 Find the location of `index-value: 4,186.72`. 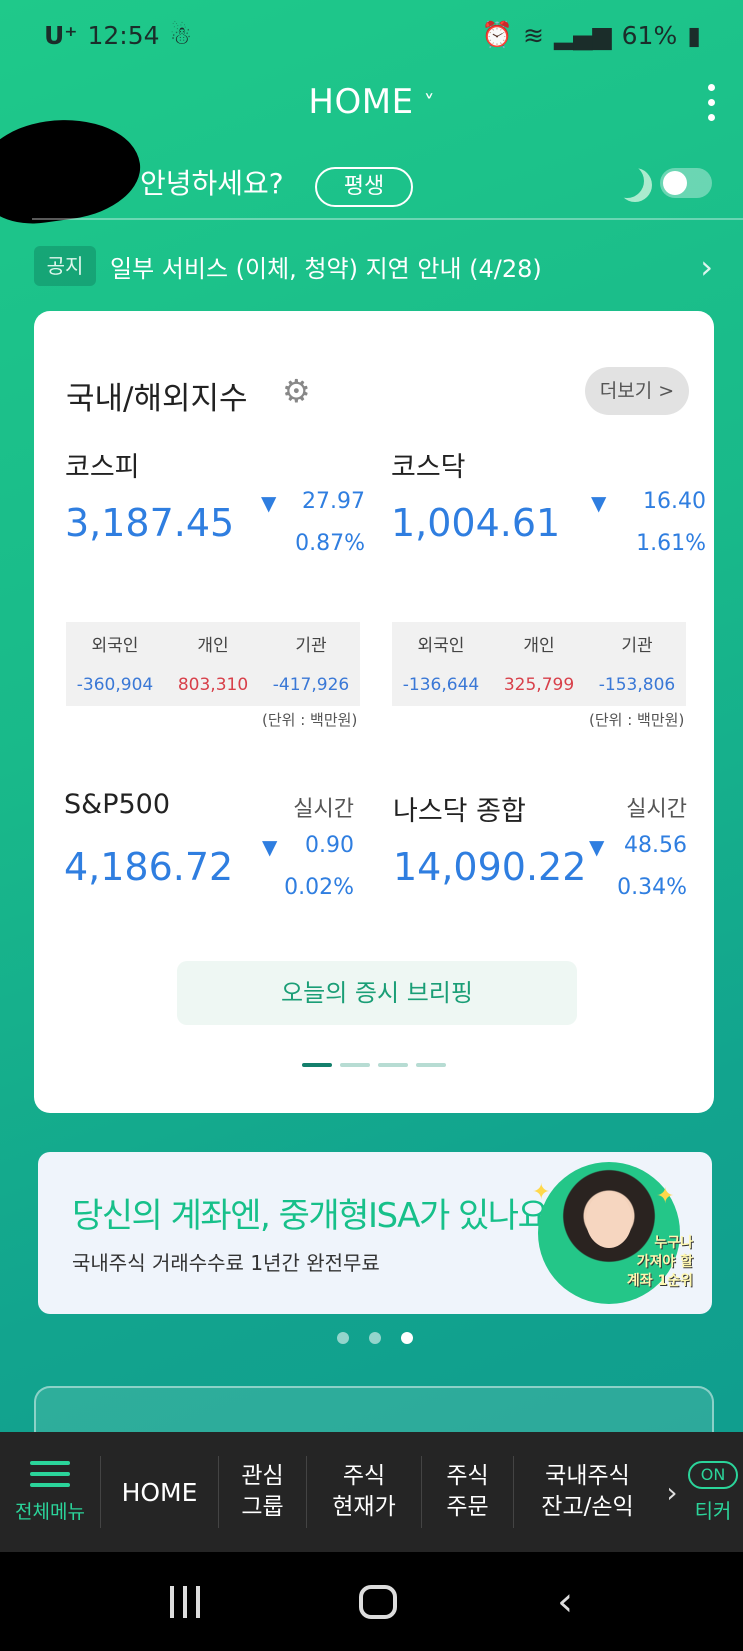

index-value: 4,186.72 is located at coordinates (149, 867).